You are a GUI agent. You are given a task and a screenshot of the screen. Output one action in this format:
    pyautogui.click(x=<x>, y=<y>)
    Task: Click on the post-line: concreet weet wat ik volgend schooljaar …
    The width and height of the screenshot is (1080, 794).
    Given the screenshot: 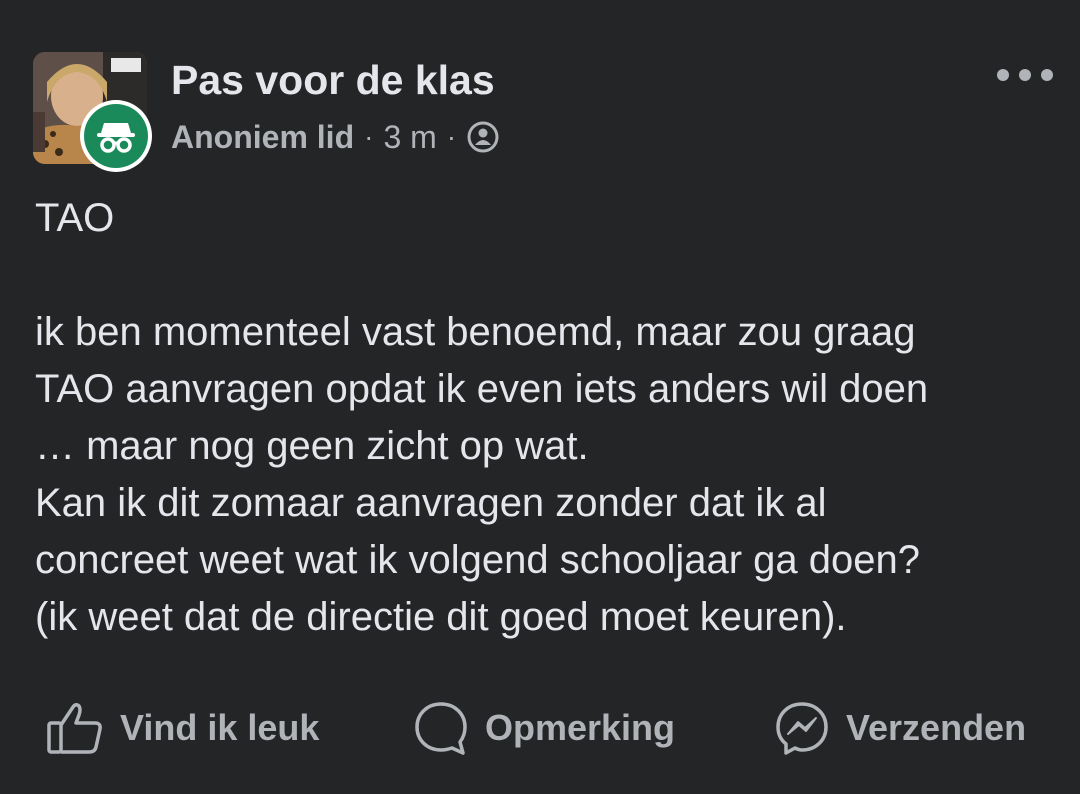 What is the action you would take?
    pyautogui.click(x=477, y=560)
    